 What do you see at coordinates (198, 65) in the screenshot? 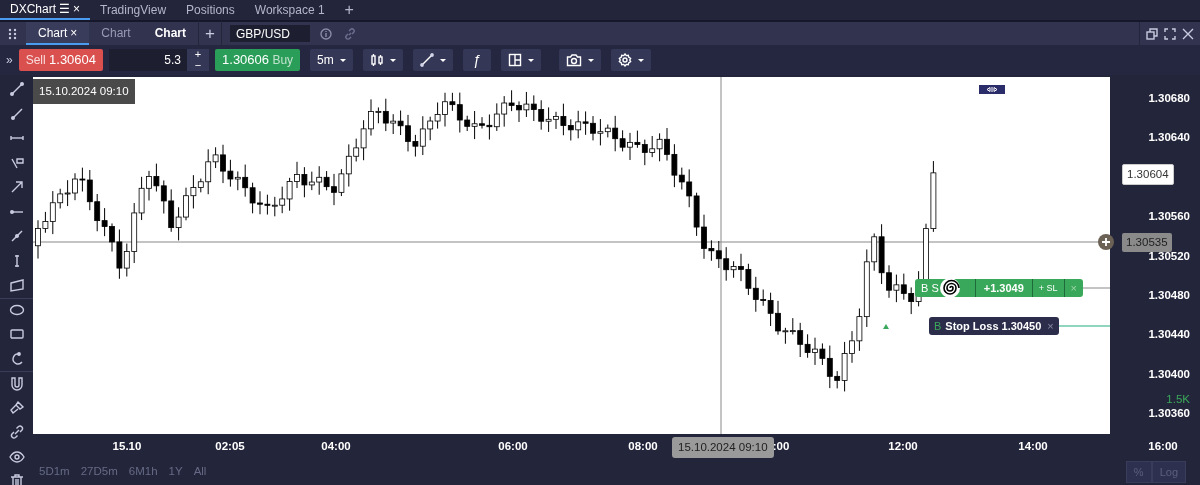
I see `decrement-button: −` at bounding box center [198, 65].